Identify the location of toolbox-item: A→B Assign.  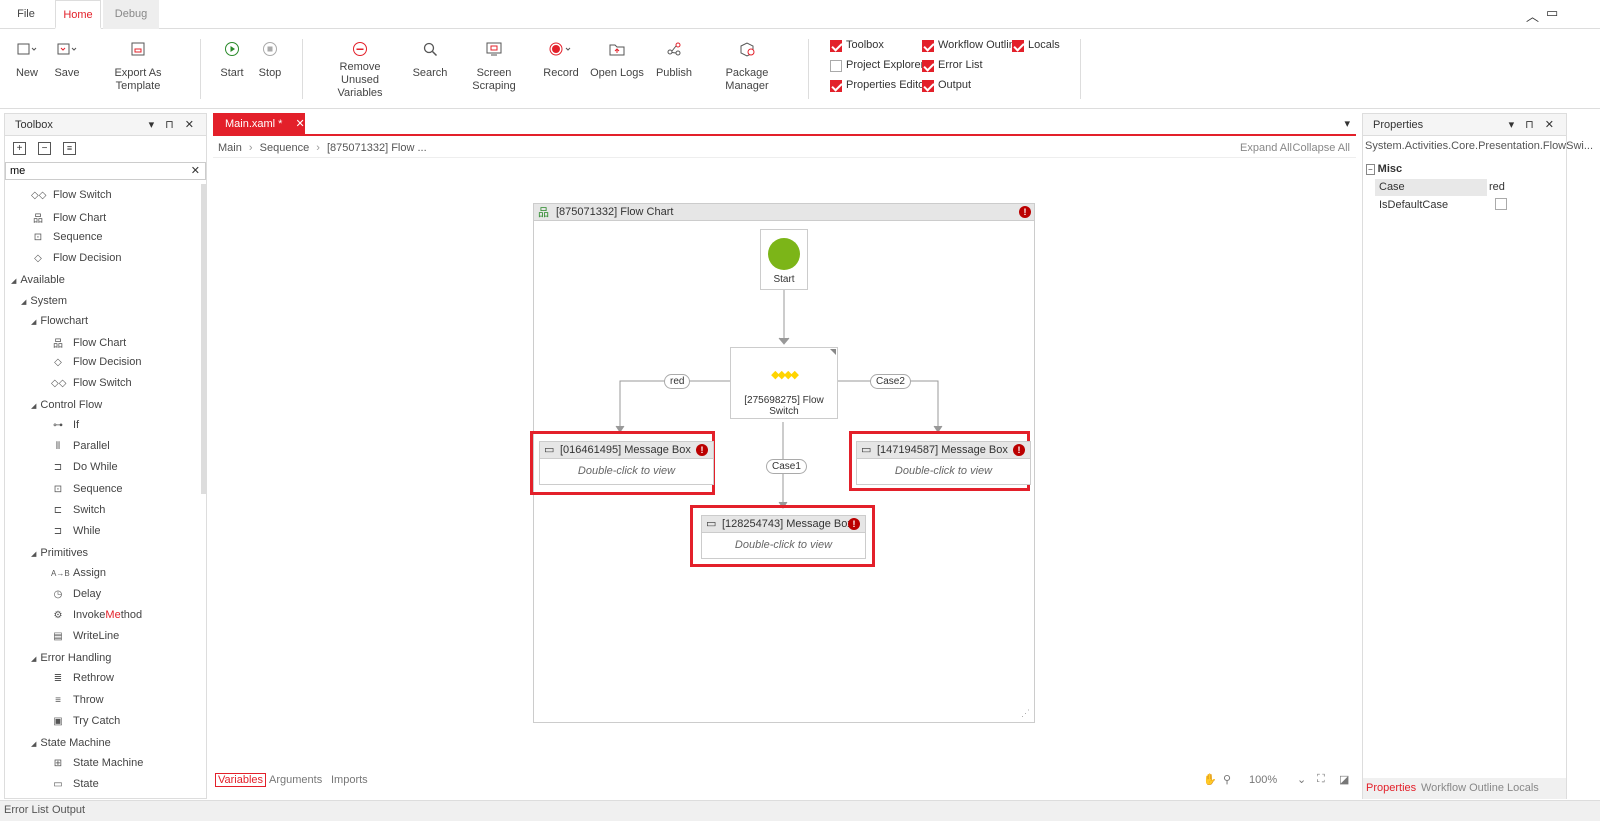
(78, 573).